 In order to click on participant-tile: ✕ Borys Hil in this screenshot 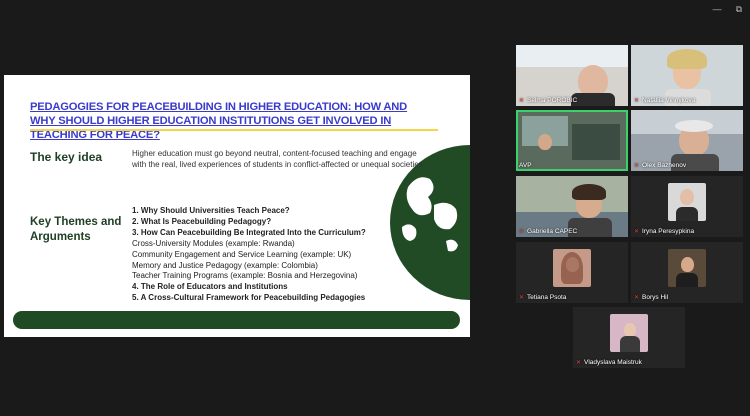, I will do `click(687, 272)`.